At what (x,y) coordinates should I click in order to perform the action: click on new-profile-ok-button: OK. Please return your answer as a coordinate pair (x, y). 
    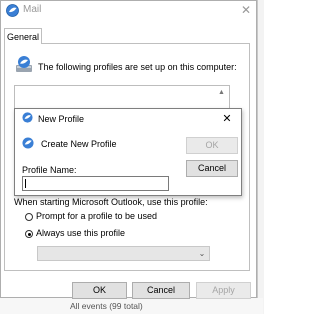
    Looking at the image, I should click on (212, 145).